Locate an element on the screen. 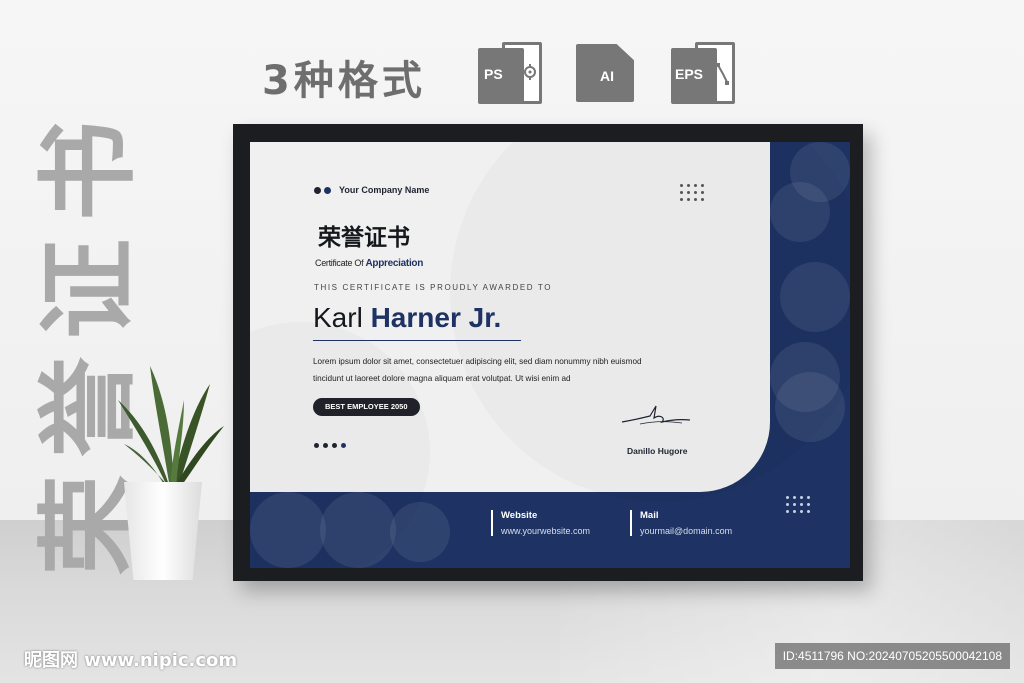 This screenshot has height=683, width=1024. plant-icon is located at coordinates (171, 427).